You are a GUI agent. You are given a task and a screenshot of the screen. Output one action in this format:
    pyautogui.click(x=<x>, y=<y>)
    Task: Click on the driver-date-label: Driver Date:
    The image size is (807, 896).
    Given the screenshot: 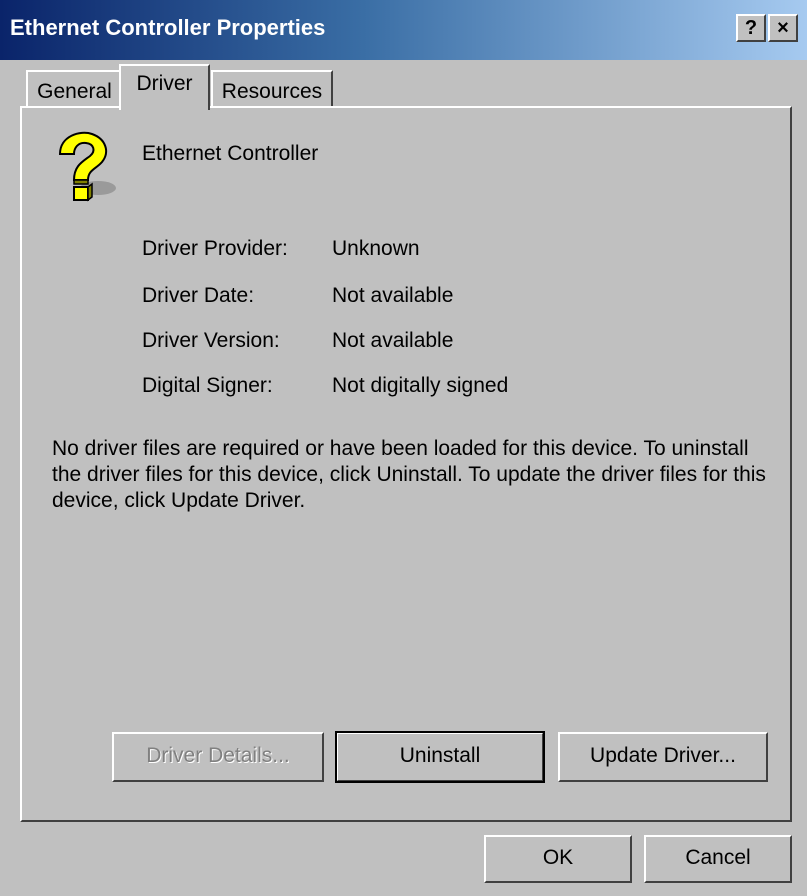 What is the action you would take?
    pyautogui.click(x=198, y=295)
    